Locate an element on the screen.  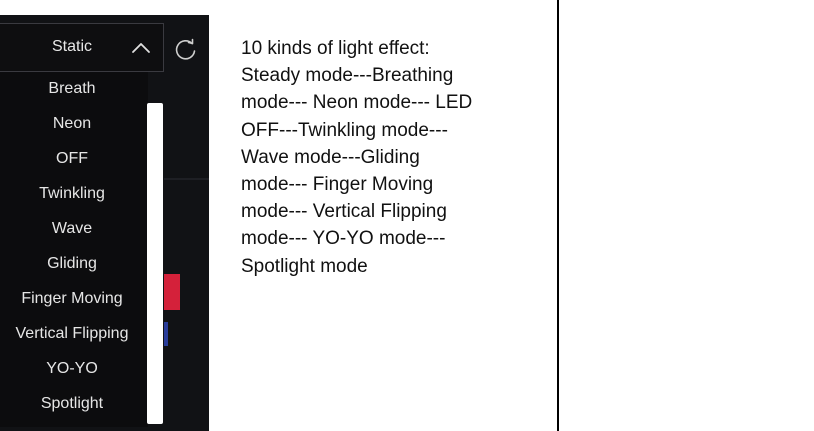
color-swatch-red is located at coordinates (172, 292).